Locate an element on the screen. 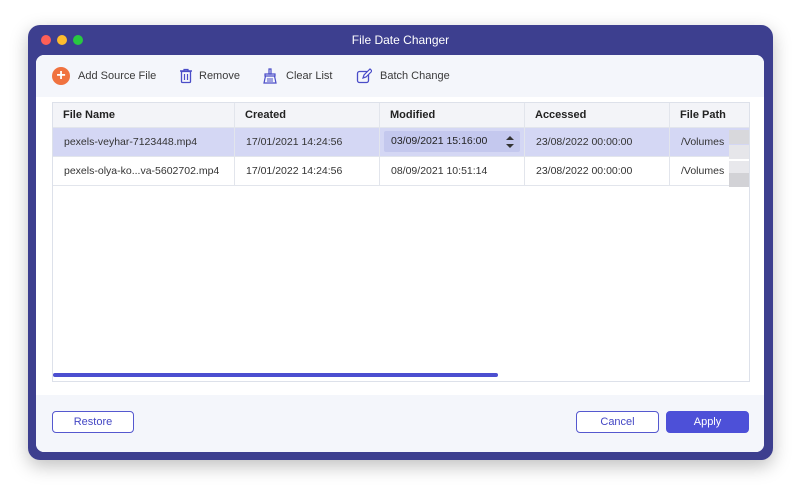 The width and height of the screenshot is (800, 490). remove-button: Remove is located at coordinates (209, 76).